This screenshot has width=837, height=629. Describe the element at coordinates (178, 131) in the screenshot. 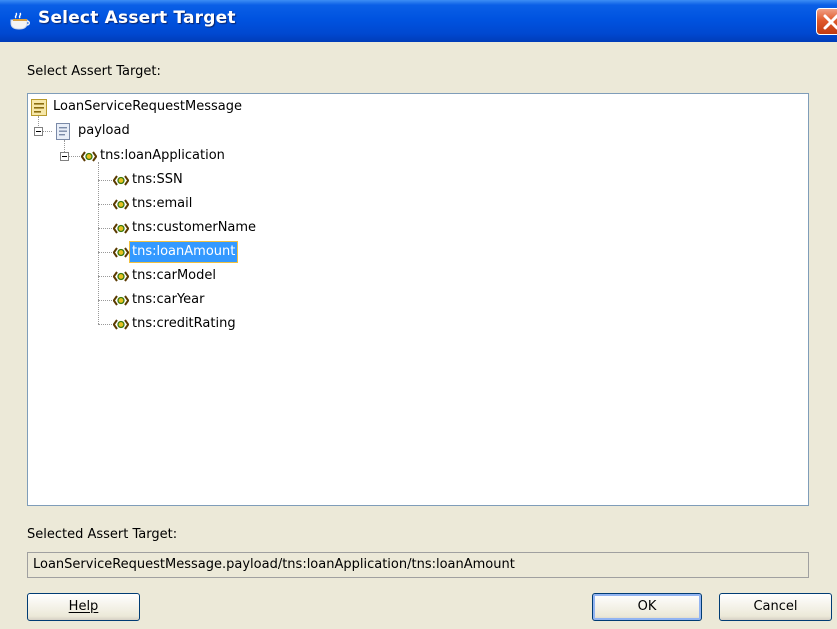

I see `tree-node-payload: payload` at that location.